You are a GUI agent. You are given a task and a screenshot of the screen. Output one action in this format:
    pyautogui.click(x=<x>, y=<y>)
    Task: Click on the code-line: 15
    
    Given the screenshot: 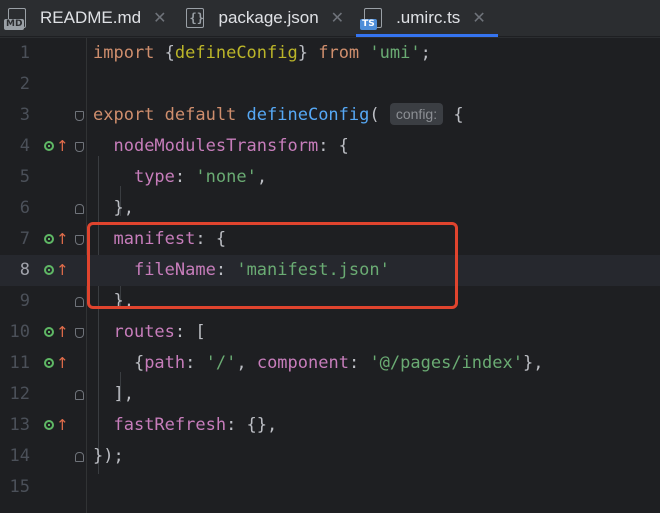 What is the action you would take?
    pyautogui.click(x=330, y=487)
    